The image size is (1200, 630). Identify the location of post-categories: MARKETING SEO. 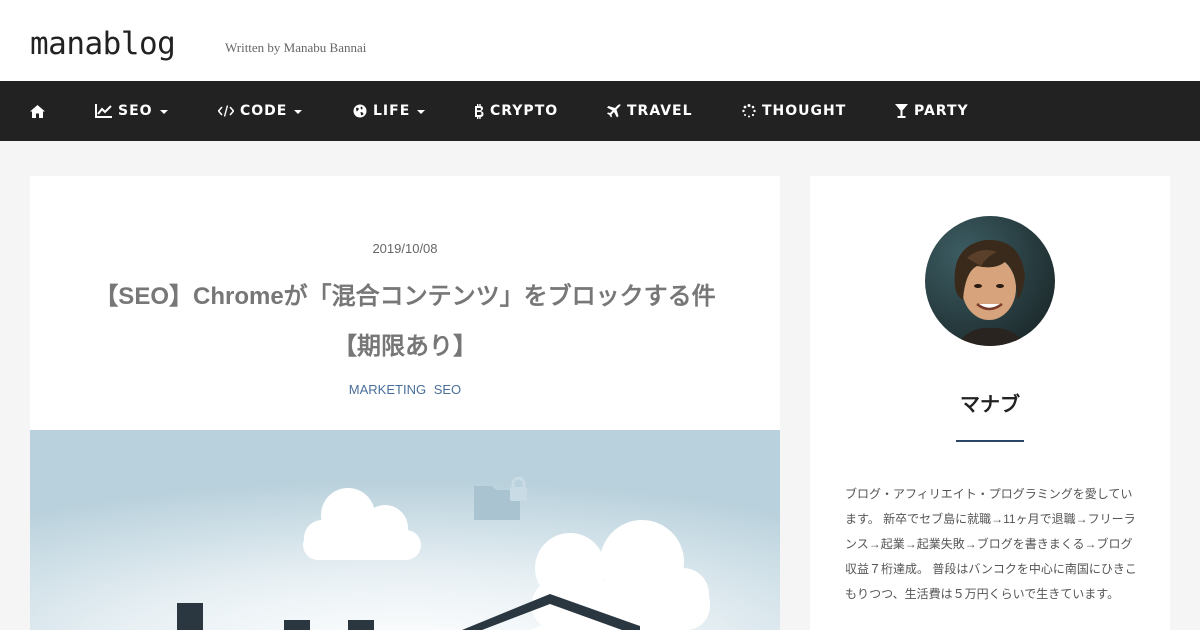
(405, 389).